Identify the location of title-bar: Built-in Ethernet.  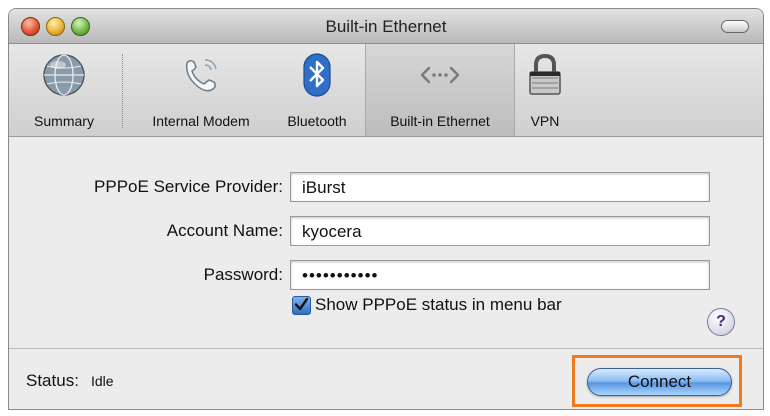
(386, 26).